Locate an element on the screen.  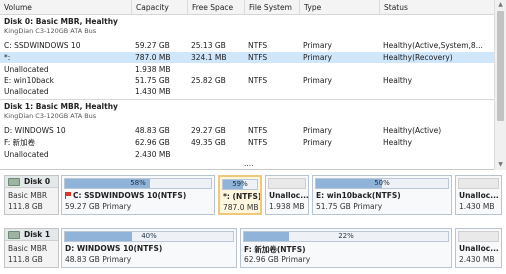
partition-f: 22% F: 新加卷(NTFS) 62.96 GB Primary is located at coordinates (346, 248).